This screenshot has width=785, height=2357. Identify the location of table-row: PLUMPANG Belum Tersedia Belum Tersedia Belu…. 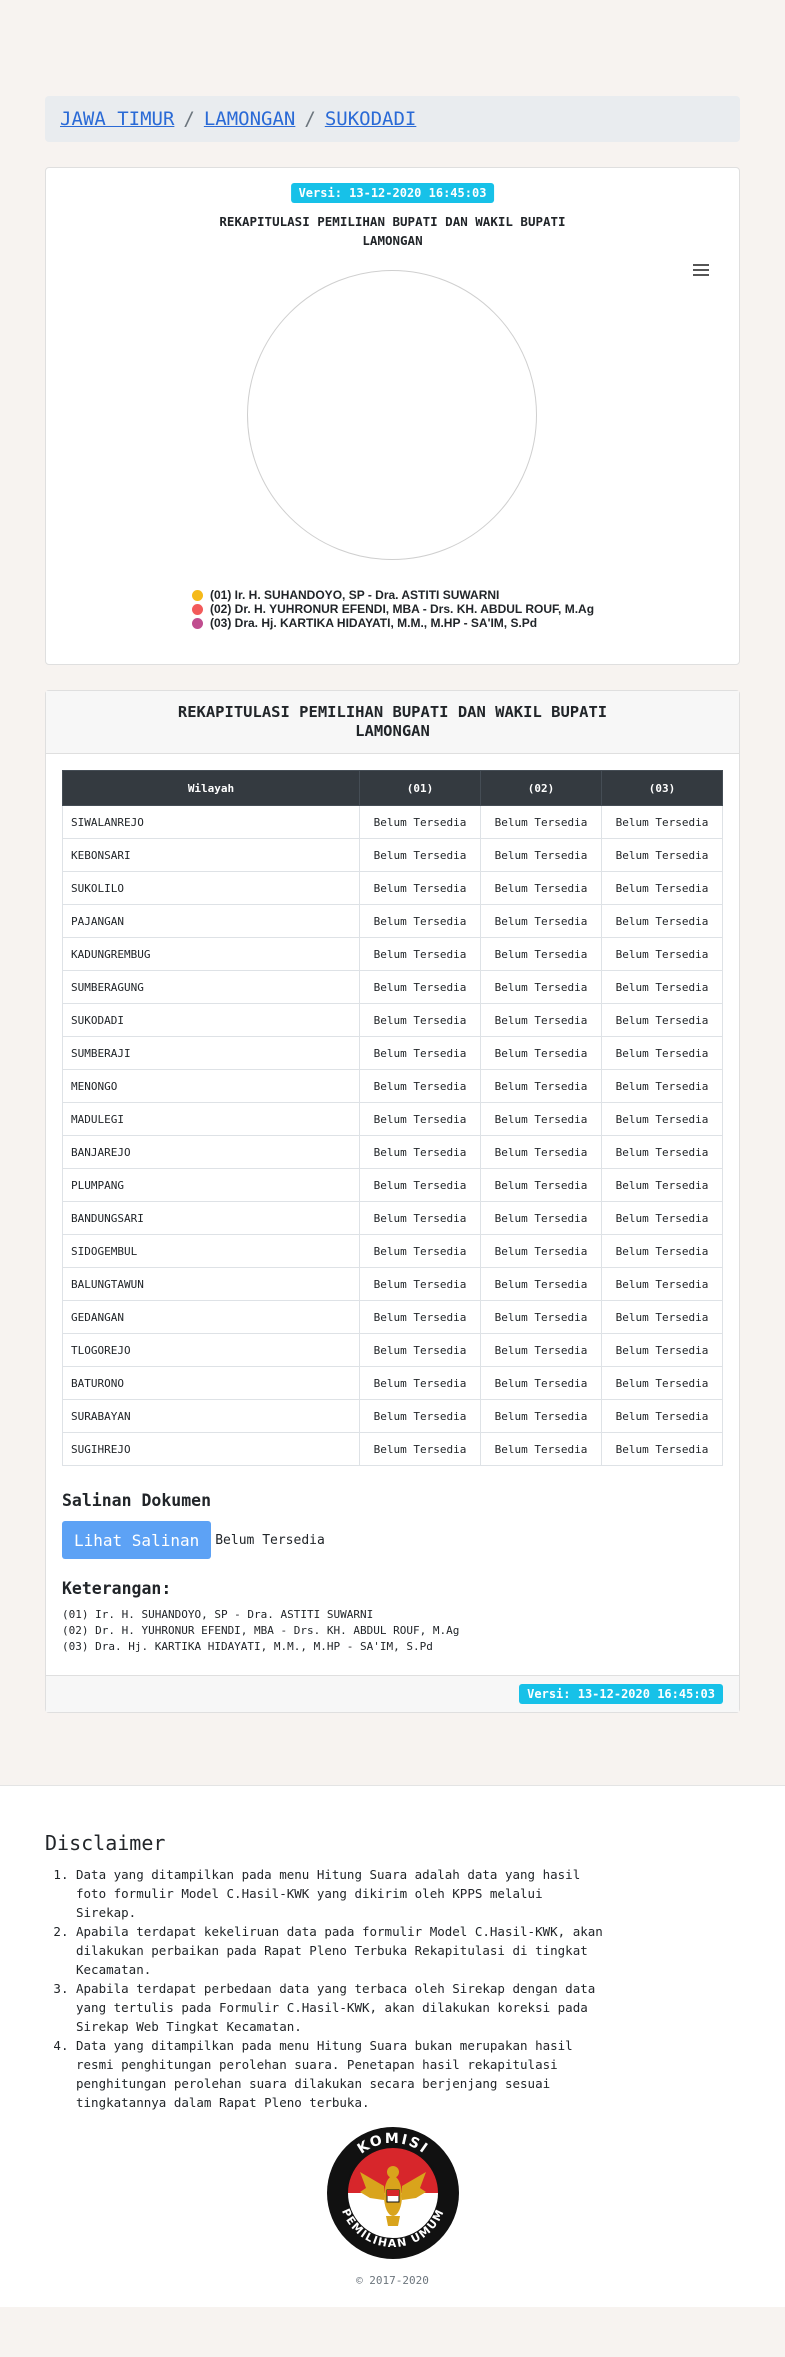
(392, 1185).